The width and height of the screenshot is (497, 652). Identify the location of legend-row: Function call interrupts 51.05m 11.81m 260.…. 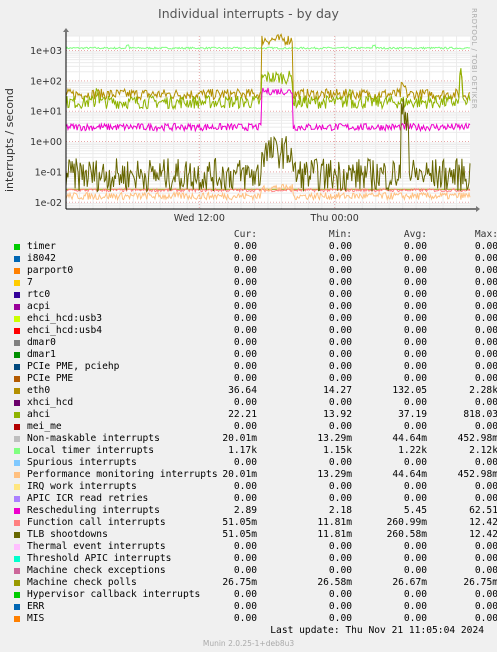
(254, 523).